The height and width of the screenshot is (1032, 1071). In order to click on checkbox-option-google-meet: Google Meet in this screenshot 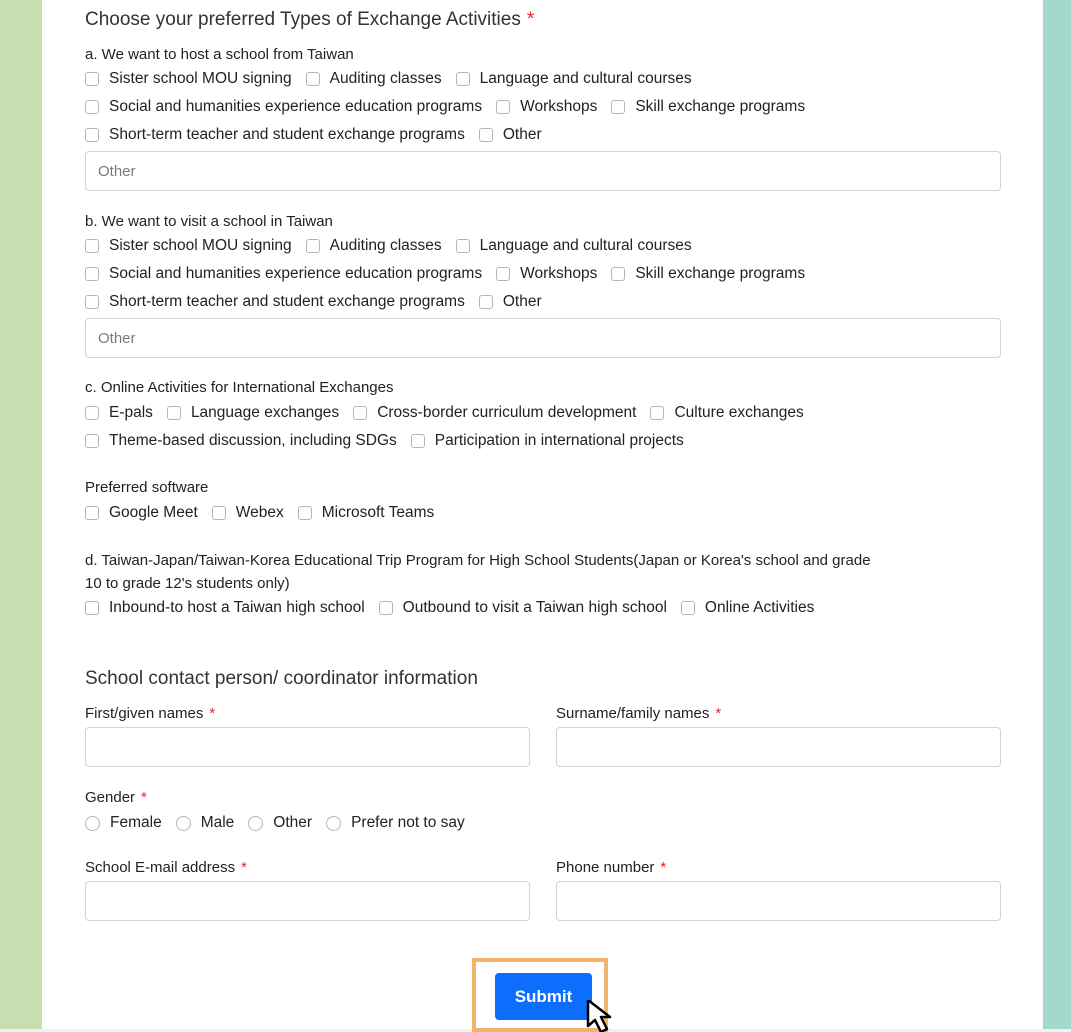, I will do `click(141, 513)`.